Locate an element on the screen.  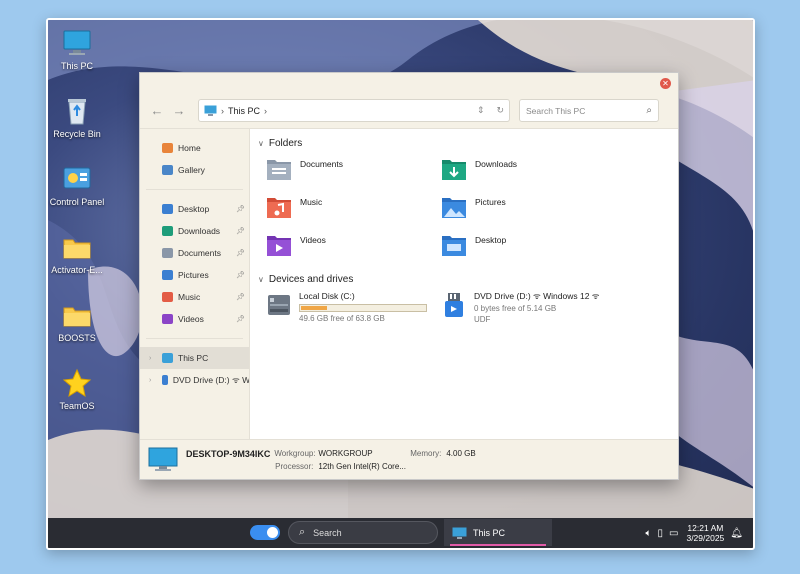
section-title: Devices and drives is located at coordinates (311, 279).